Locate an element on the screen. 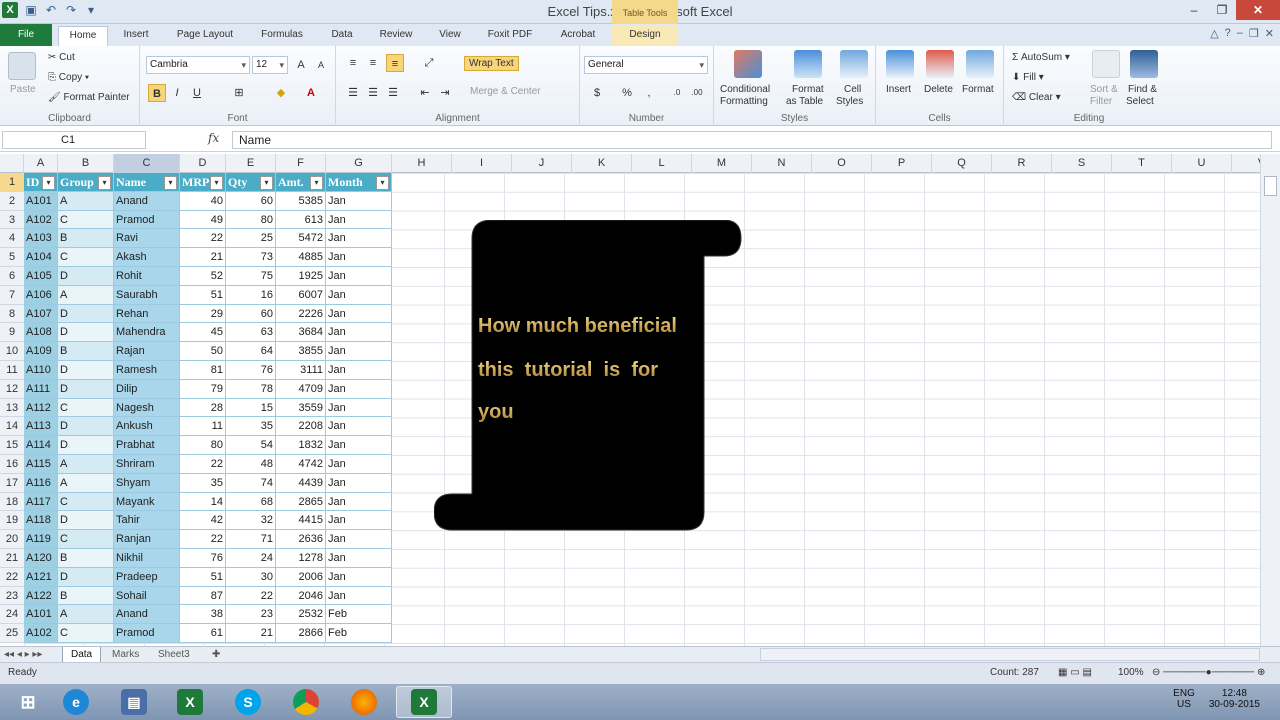 Image resolution: width=1280 pixels, height=720 pixels. table-cell: 87 is located at coordinates (203, 596).